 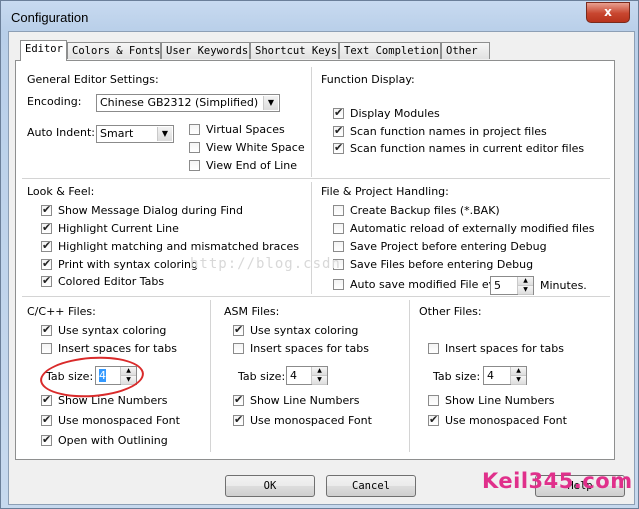 What do you see at coordinates (416, 211) in the screenshot?
I see `create-backup-checkbox: Create Backup files (*.BAK)` at bounding box center [416, 211].